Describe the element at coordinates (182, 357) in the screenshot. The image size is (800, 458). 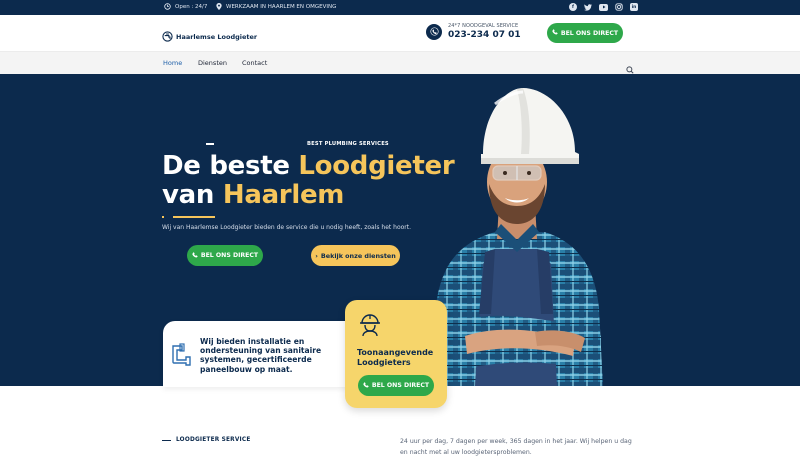
I see `pipe-icon` at that location.